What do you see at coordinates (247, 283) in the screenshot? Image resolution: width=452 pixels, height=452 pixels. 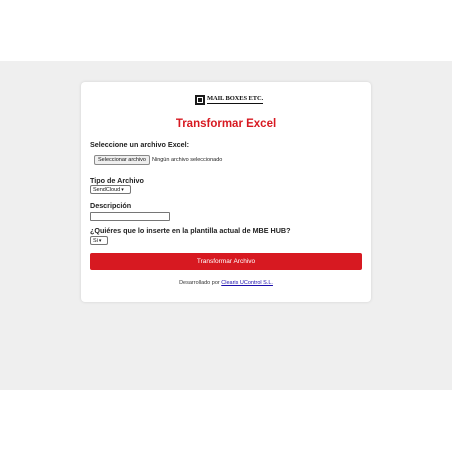 I see `footer-link: Clearis UControl S.L.` at bounding box center [247, 283].